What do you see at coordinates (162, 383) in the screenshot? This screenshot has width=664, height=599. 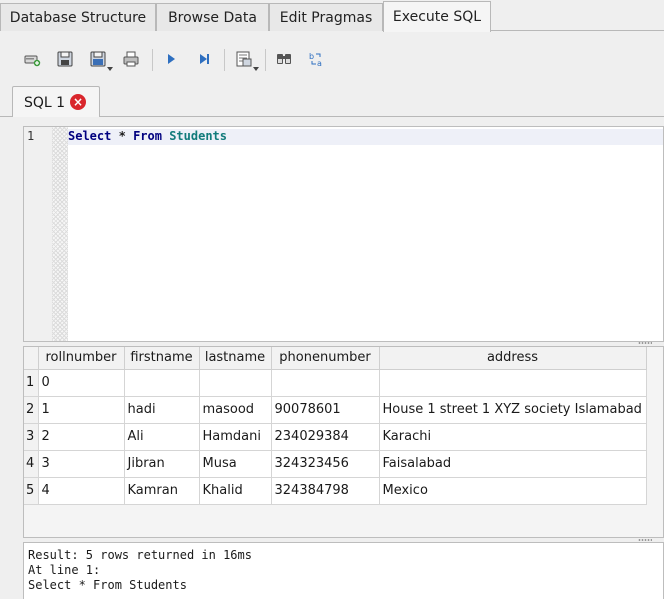 I see `cell-firstname` at bounding box center [162, 383].